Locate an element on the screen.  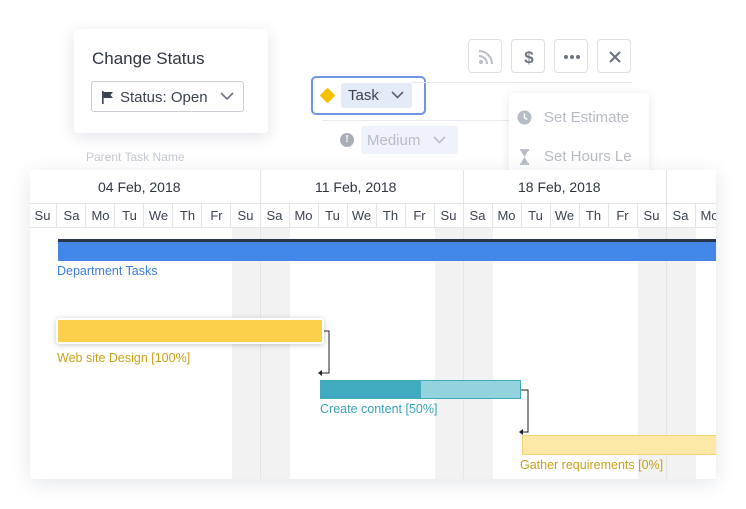
task-type-dropdown: Task is located at coordinates (368, 95).